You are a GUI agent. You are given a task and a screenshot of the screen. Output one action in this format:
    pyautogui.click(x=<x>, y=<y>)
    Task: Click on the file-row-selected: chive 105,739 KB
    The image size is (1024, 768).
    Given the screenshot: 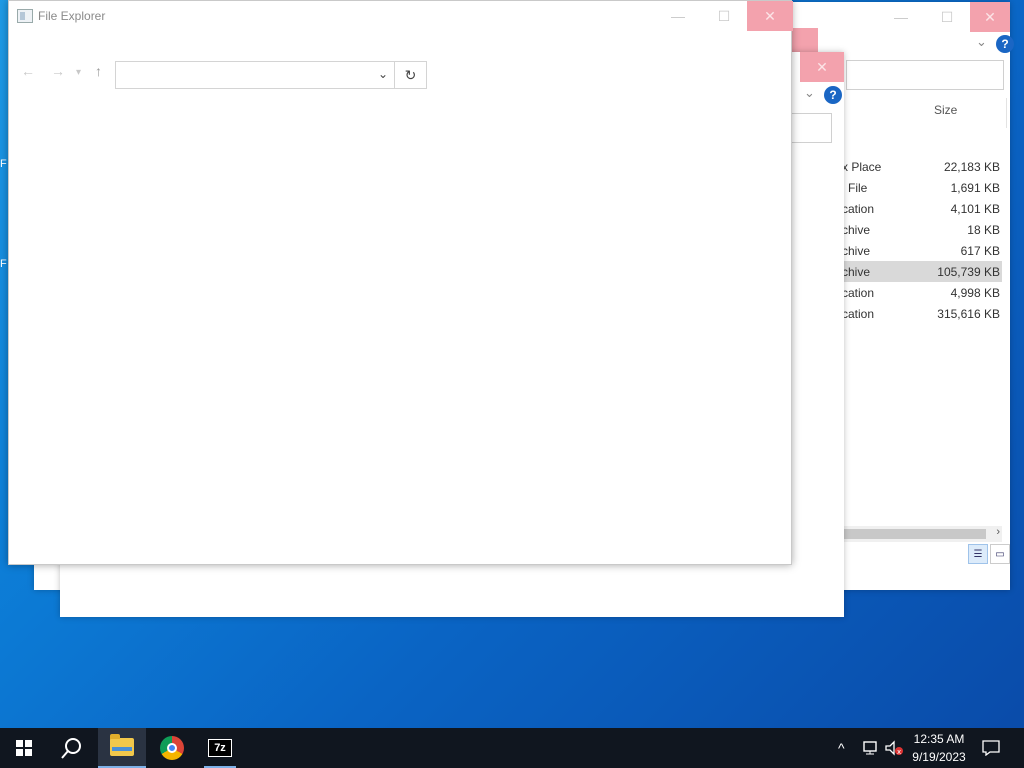 What is the action you would take?
    pyautogui.click(x=918, y=271)
    